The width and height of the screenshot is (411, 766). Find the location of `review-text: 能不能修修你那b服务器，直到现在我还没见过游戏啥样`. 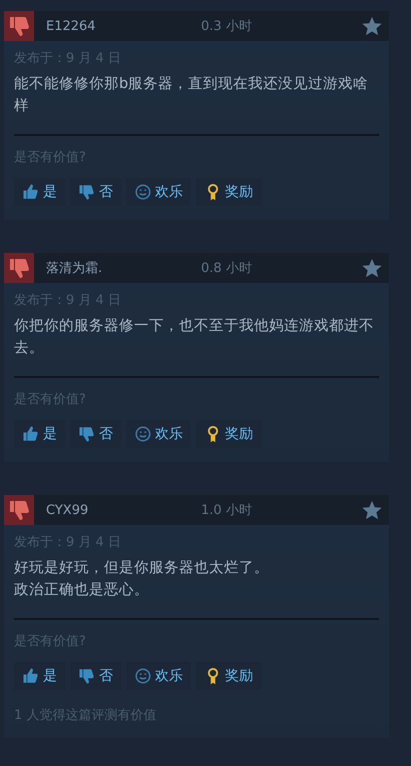

review-text: 能不能修修你那b服务器，直到现在我还没见过游戏啥样 is located at coordinates (192, 95).